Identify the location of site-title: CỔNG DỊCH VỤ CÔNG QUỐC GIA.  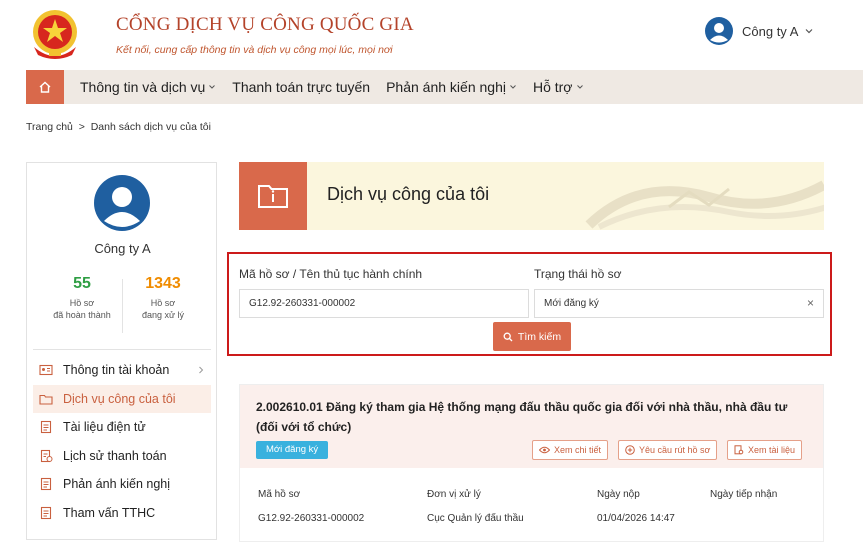
(265, 24).